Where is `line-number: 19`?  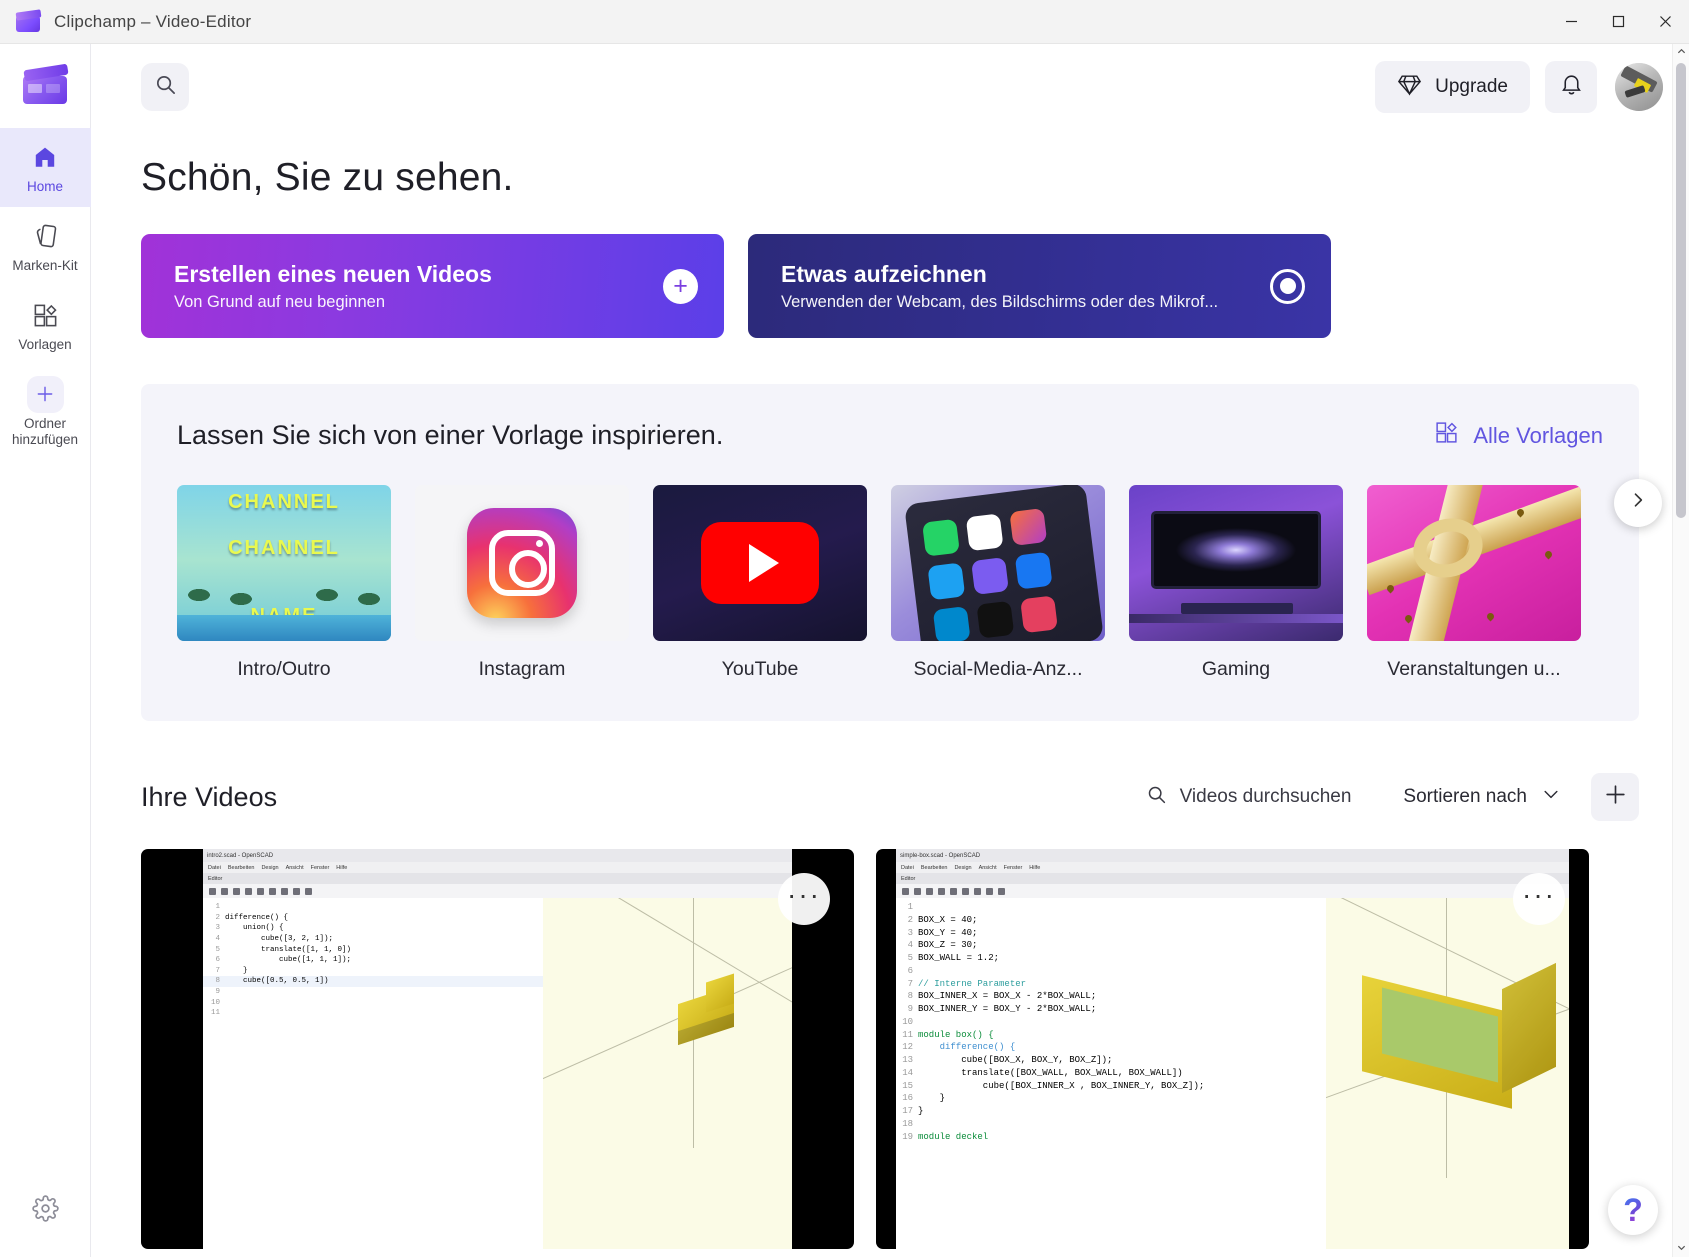 line-number: 19 is located at coordinates (907, 1136).